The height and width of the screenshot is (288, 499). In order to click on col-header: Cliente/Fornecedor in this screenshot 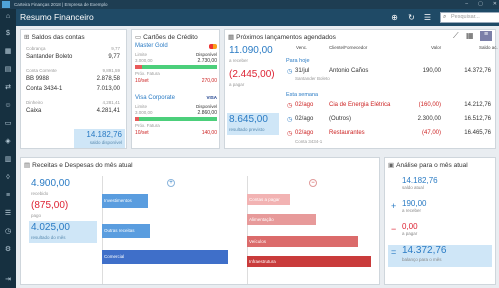, I will do `click(348, 47)`.